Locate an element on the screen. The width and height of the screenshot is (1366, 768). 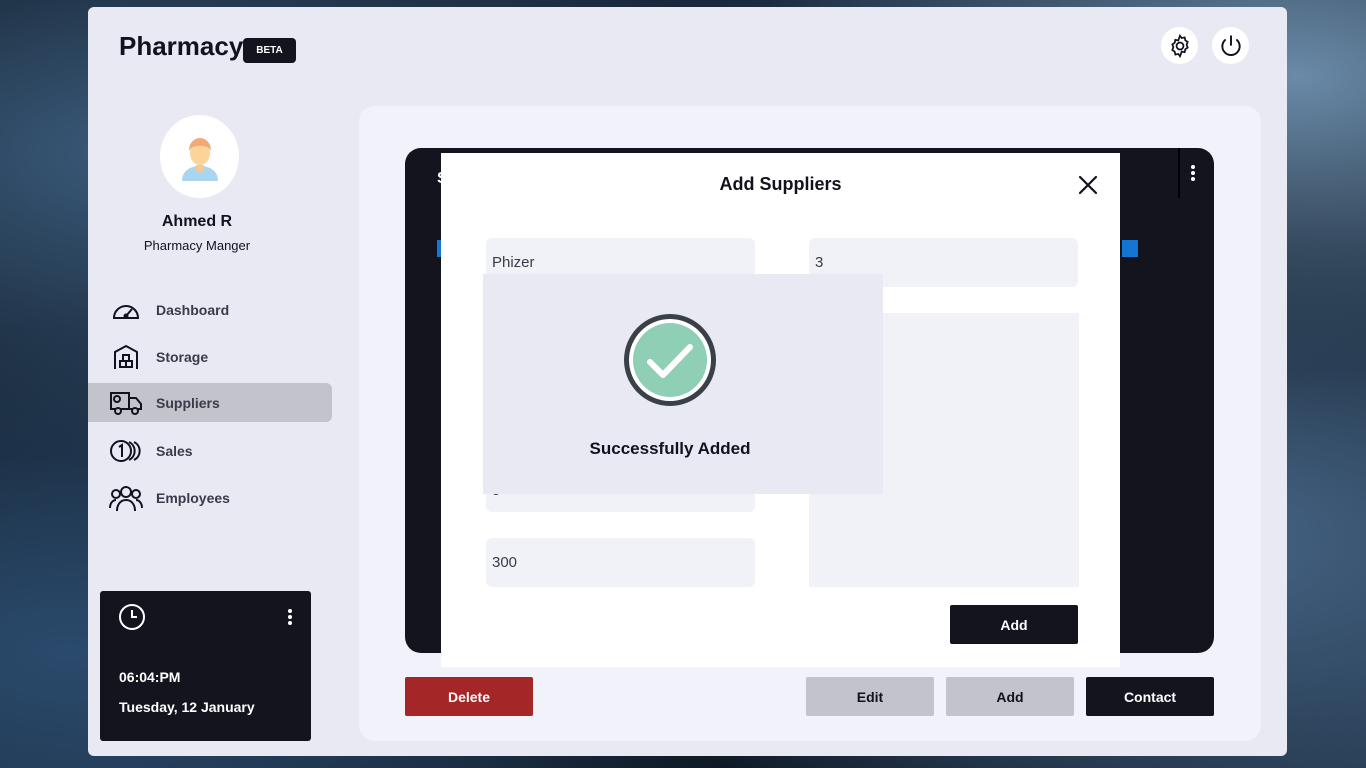
sidebar-item-employees: Employees is located at coordinates (210, 497).